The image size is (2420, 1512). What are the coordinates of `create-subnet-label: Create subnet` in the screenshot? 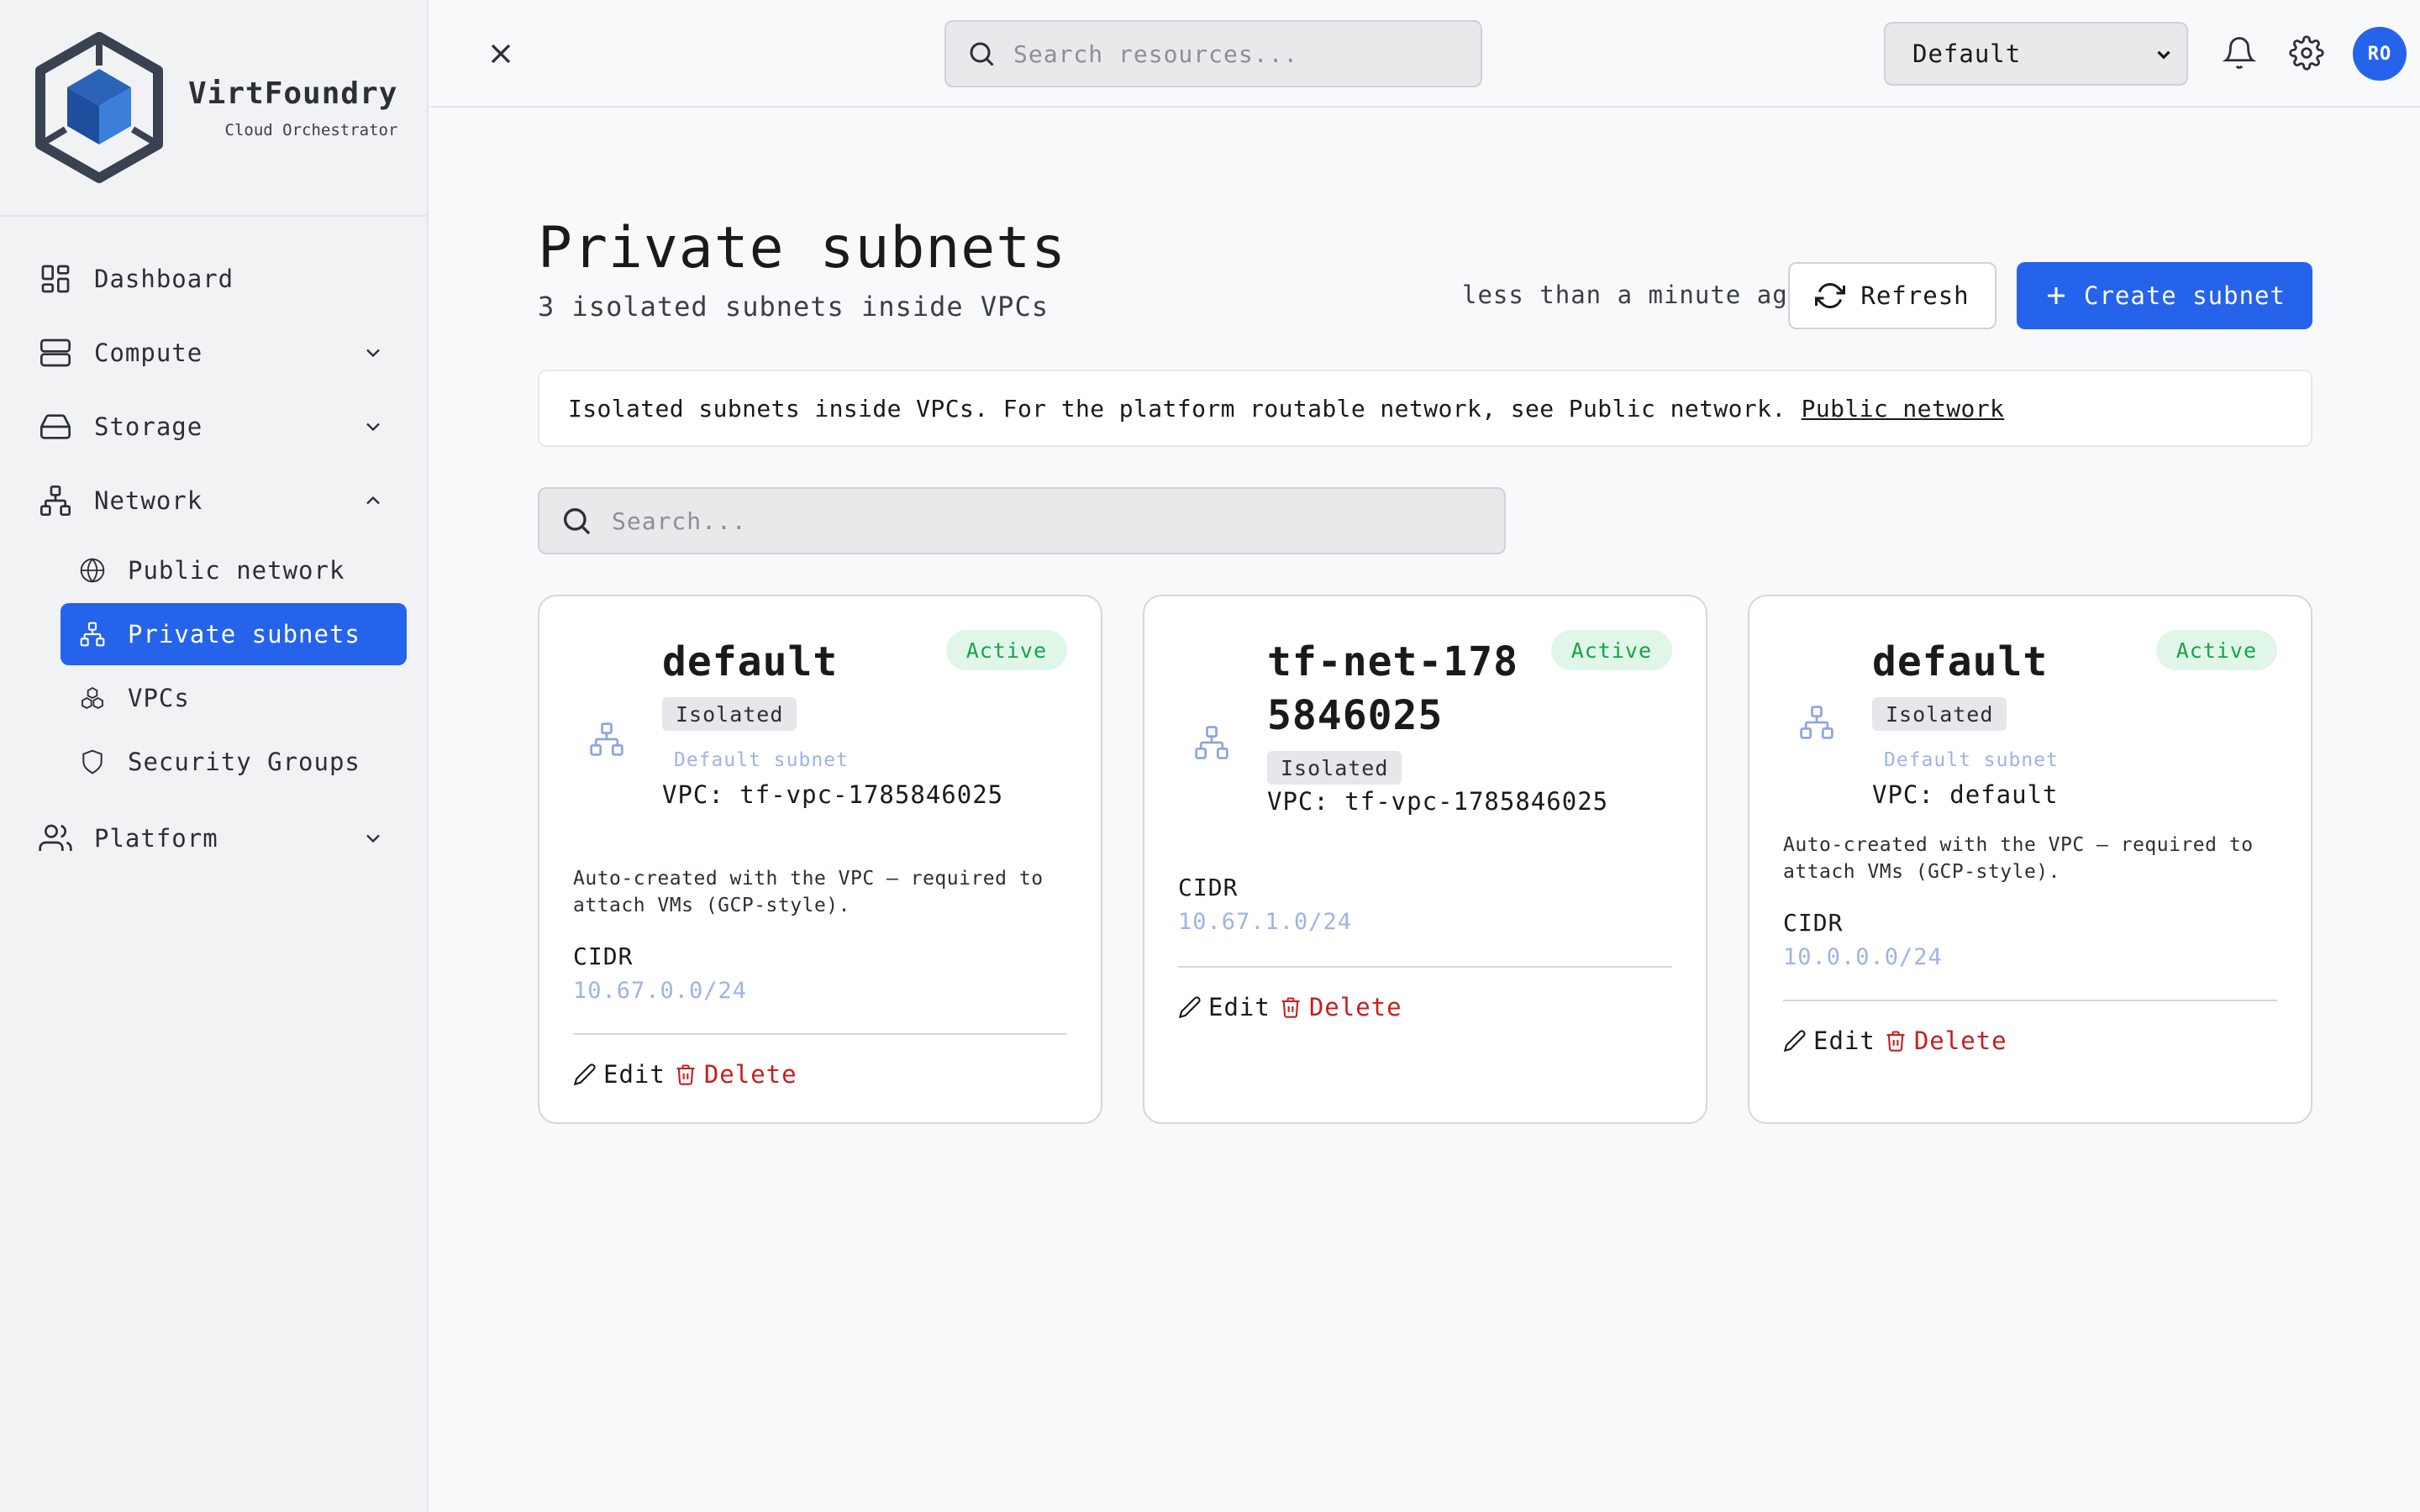 It's located at (2185, 295).